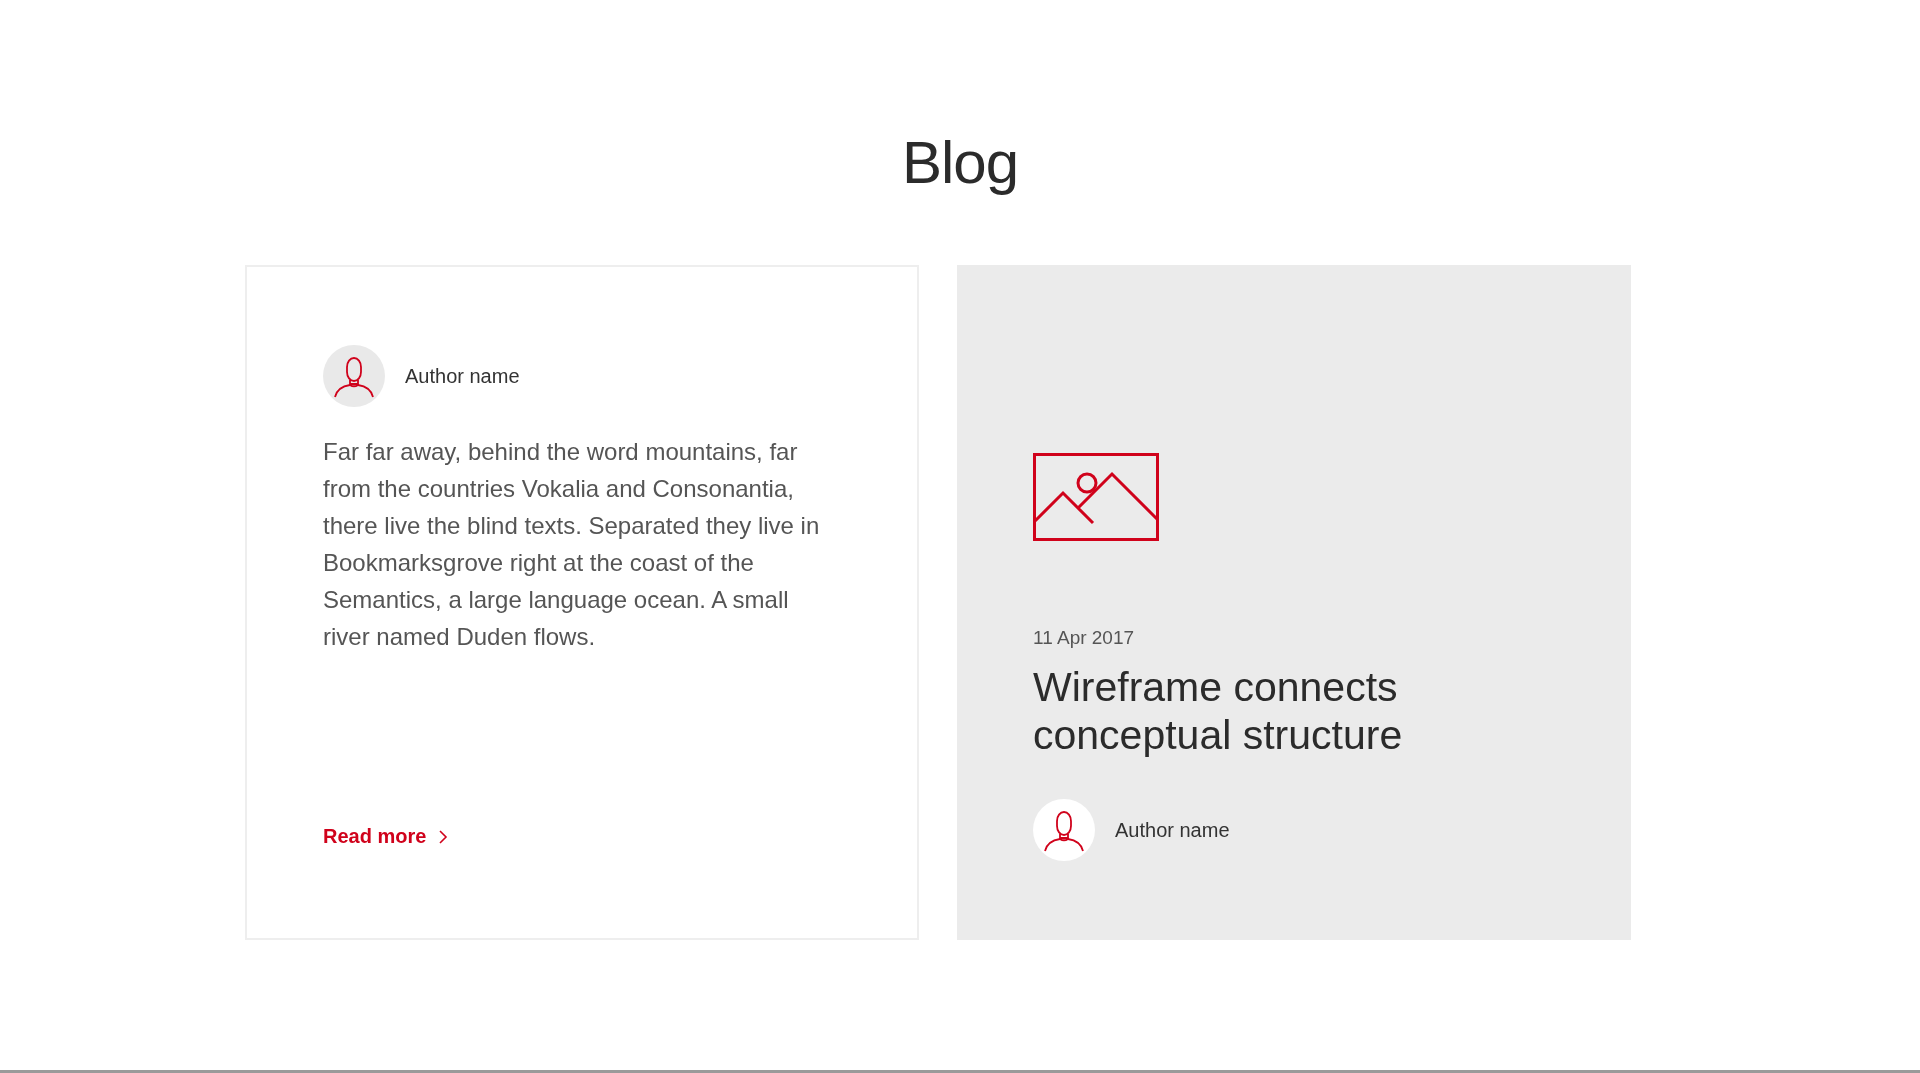  What do you see at coordinates (1096, 497) in the screenshot?
I see `image-placeholder-icon` at bounding box center [1096, 497].